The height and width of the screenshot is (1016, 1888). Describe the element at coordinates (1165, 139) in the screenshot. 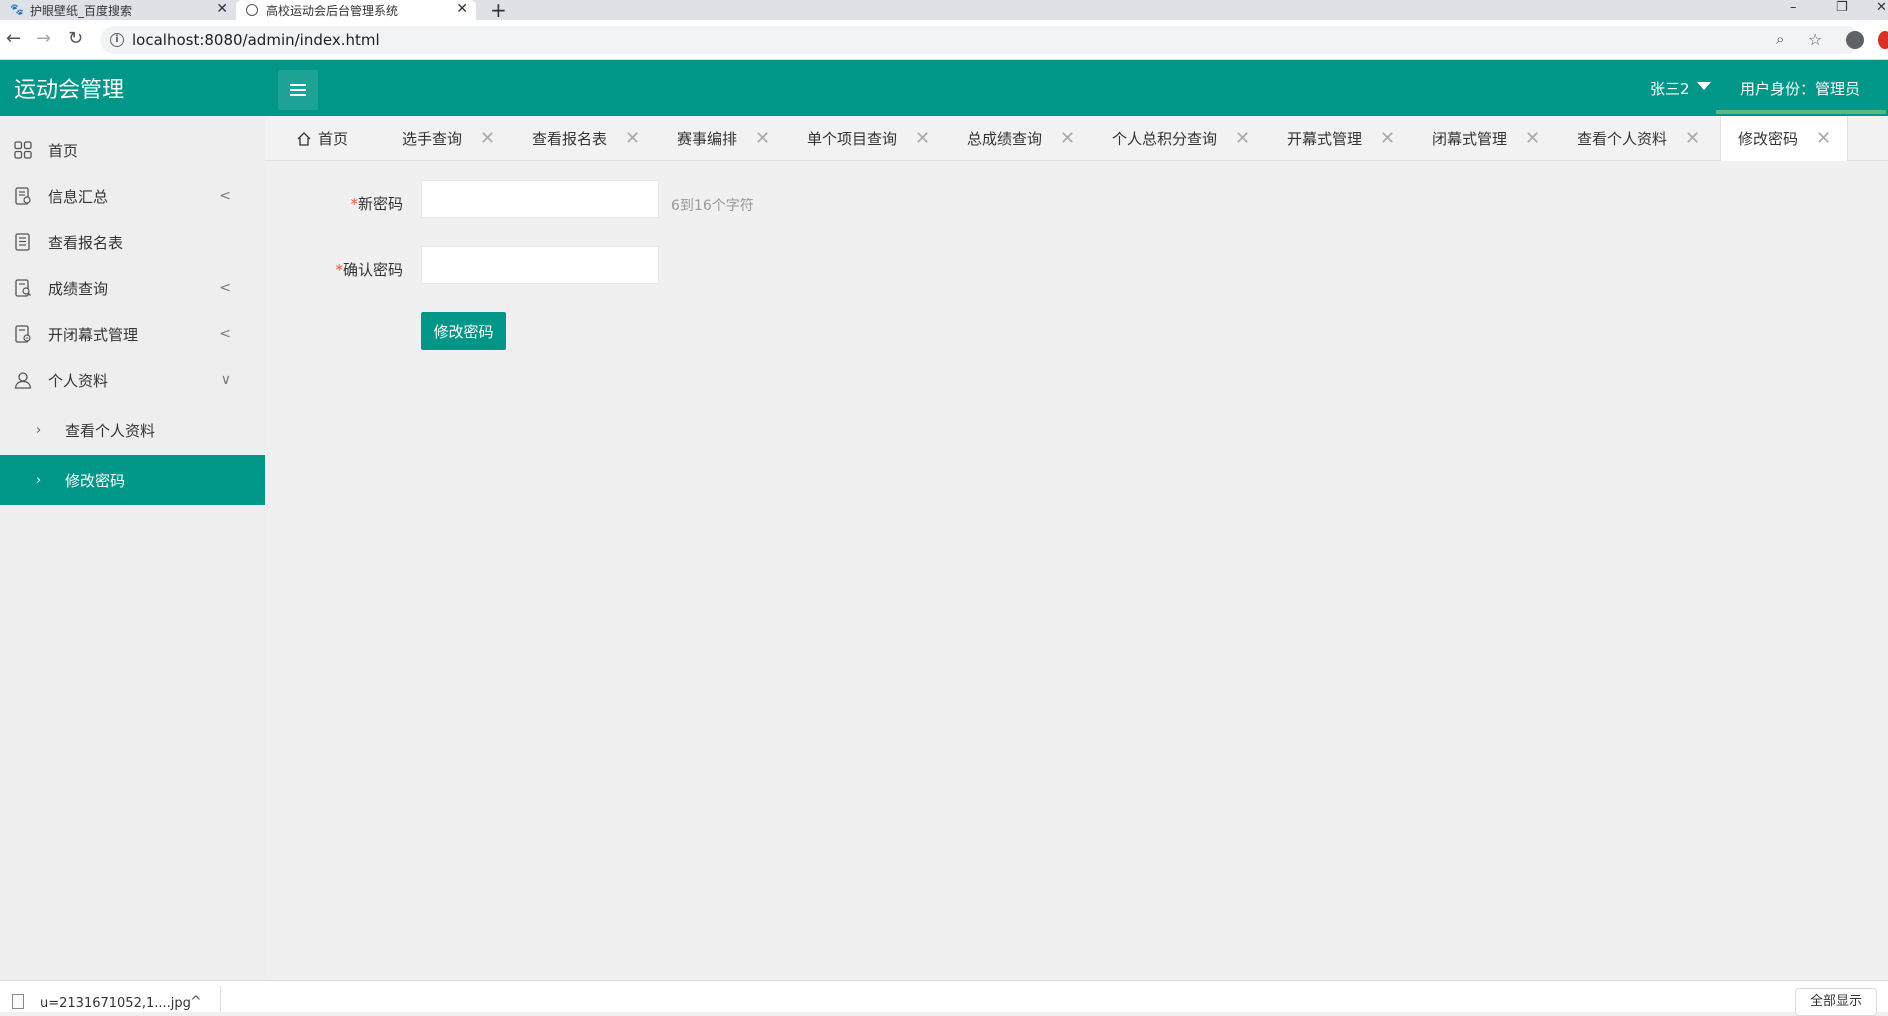

I see `page-tab-label: 个人总积分查询` at that location.